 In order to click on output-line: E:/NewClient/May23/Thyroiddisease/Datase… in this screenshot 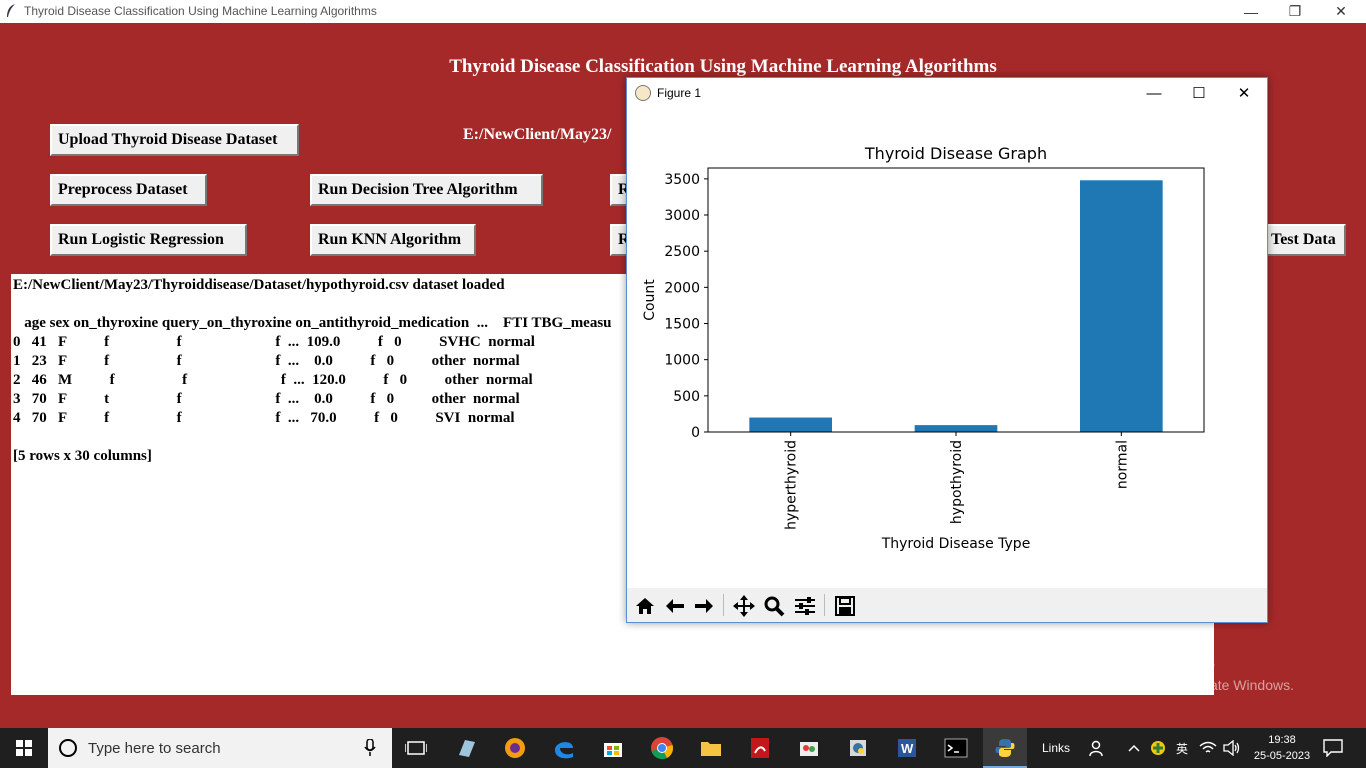, I will do `click(259, 285)`.